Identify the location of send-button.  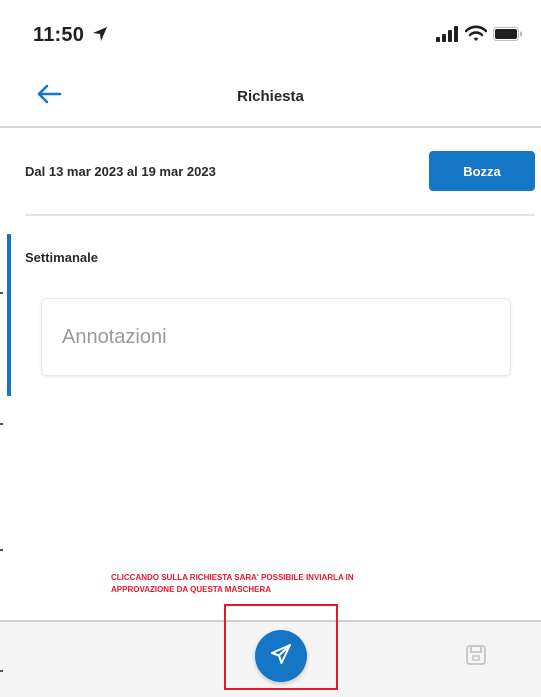
(281, 656).